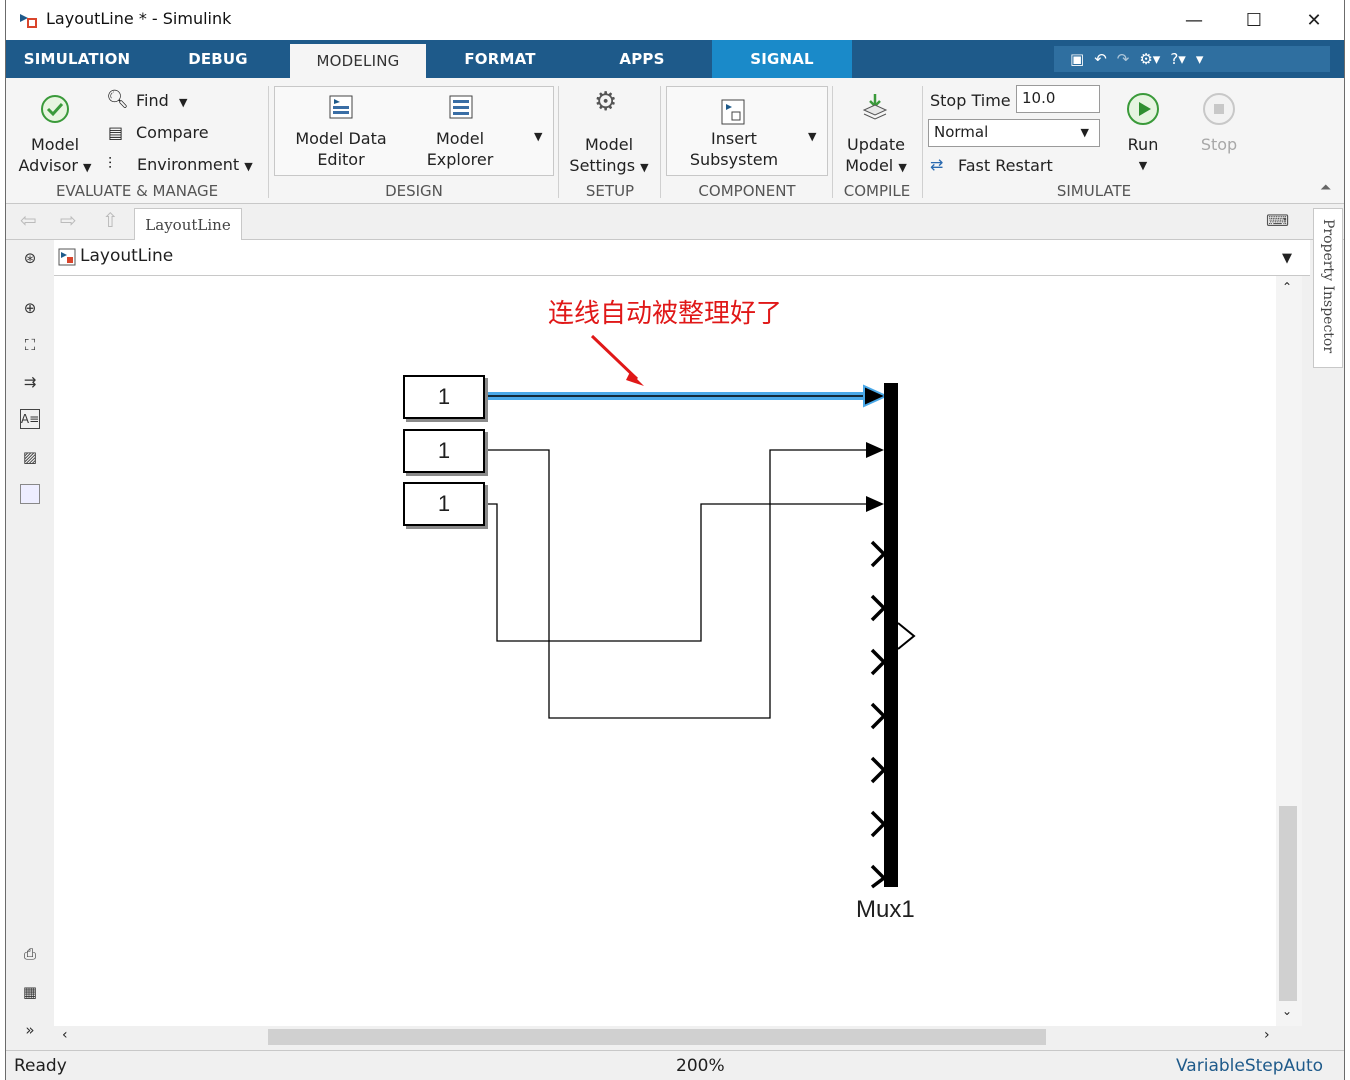 This screenshot has height=1080, width=1350. What do you see at coordinates (30, 308) in the screenshot?
I see `zoom-icon: ⊕` at bounding box center [30, 308].